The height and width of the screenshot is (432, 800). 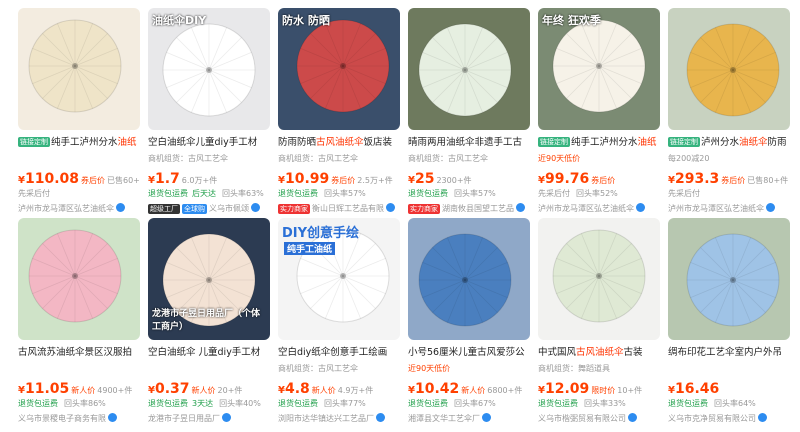 What do you see at coordinates (310, 248) in the screenshot?
I see `image-overlay-subtext: 纯手工油纸` at bounding box center [310, 248].